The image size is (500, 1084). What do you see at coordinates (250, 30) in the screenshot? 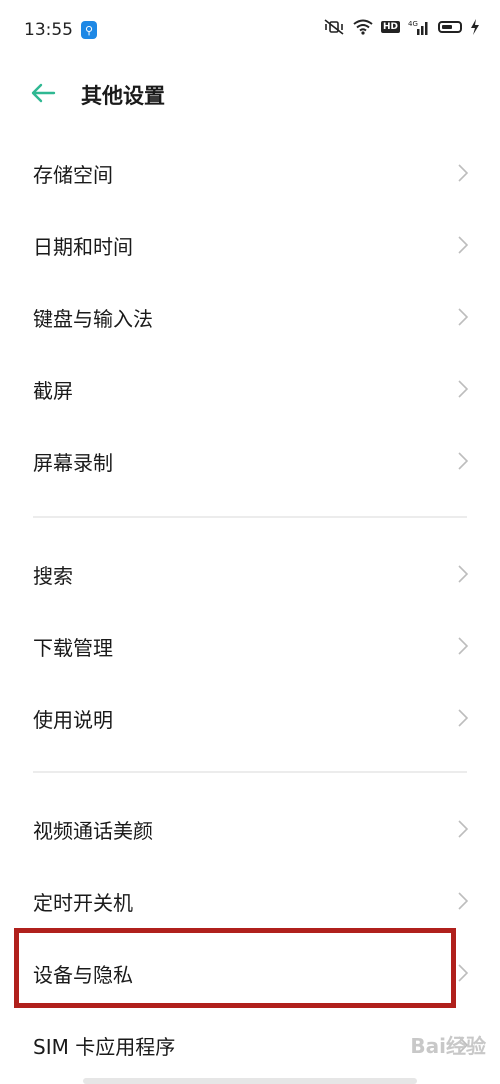
I see `status-bar: 13:55 ⚲ HD 4G` at bounding box center [250, 30].